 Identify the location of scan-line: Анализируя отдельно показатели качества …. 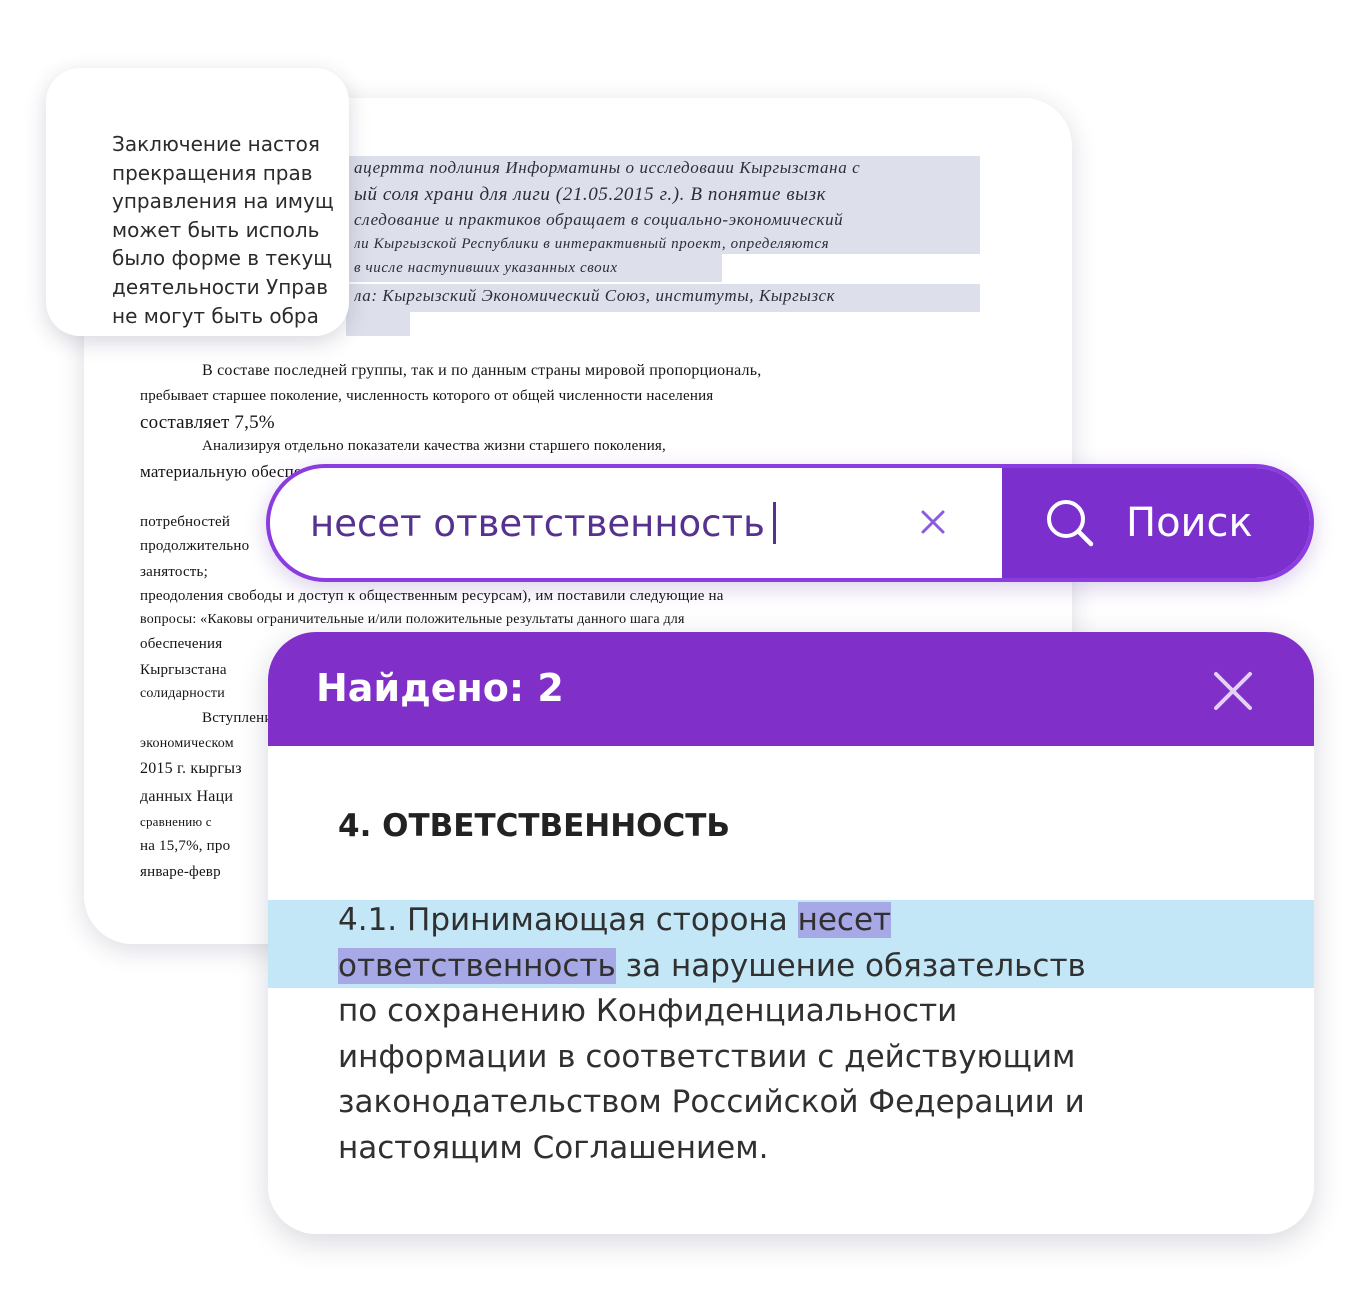
(434, 446).